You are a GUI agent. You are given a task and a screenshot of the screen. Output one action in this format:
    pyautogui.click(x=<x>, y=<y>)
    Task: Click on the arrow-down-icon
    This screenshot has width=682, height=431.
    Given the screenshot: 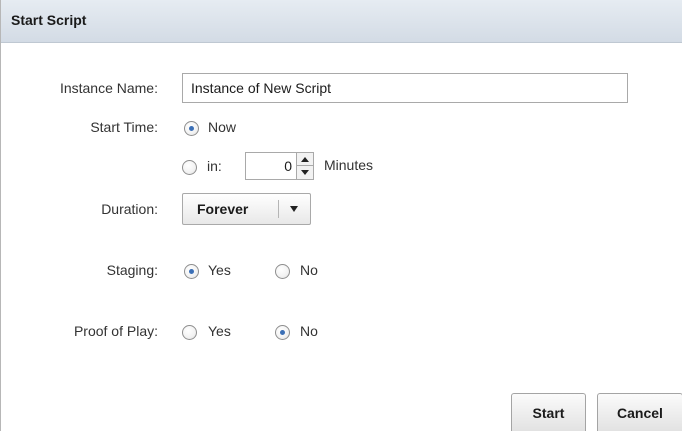 What is the action you would take?
    pyautogui.click(x=305, y=172)
    